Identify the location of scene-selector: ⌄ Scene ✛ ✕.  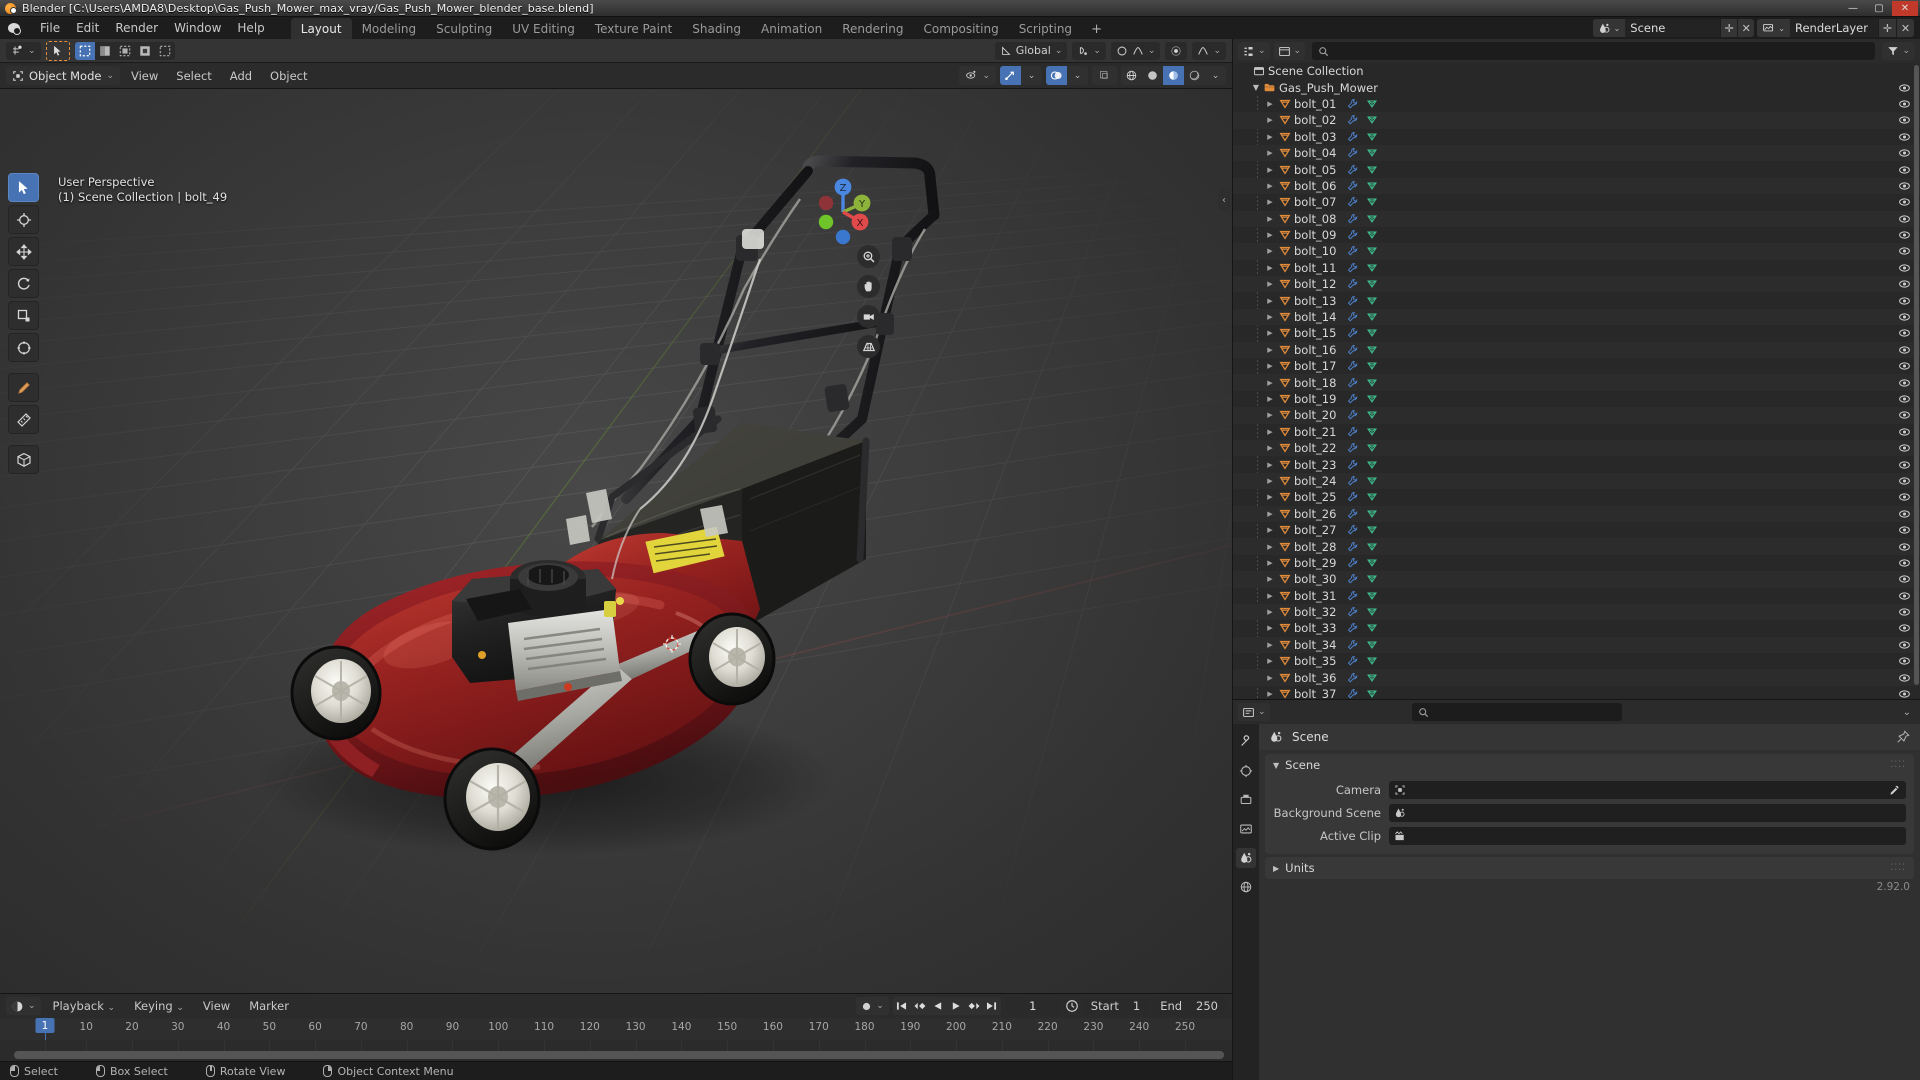
(1673, 28).